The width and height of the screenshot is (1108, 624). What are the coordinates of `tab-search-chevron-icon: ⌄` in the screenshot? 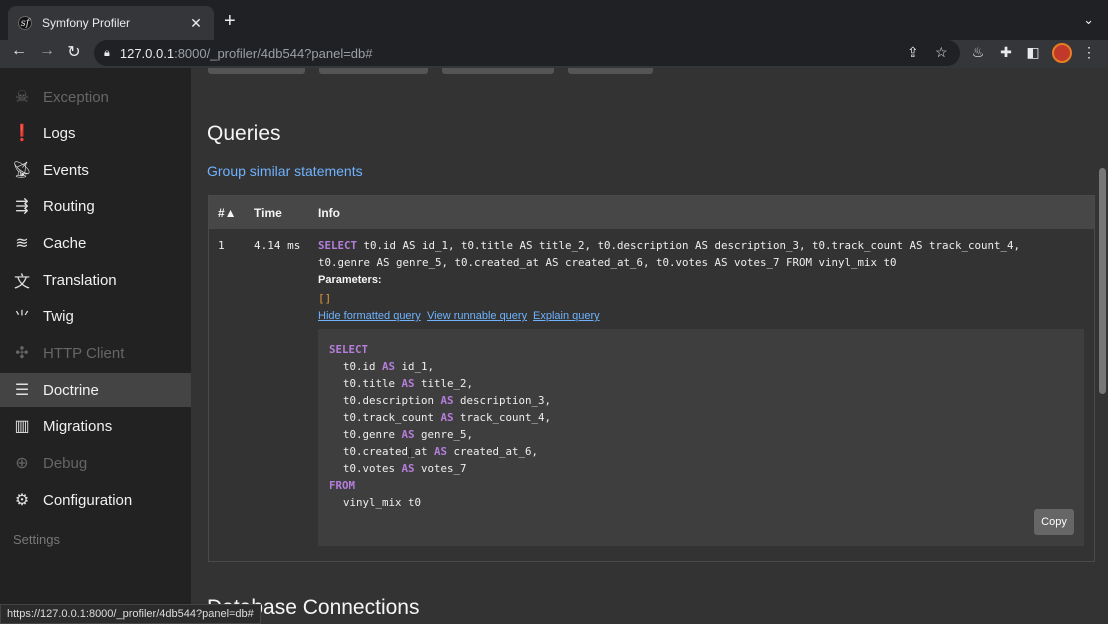 It's located at (1088, 20).